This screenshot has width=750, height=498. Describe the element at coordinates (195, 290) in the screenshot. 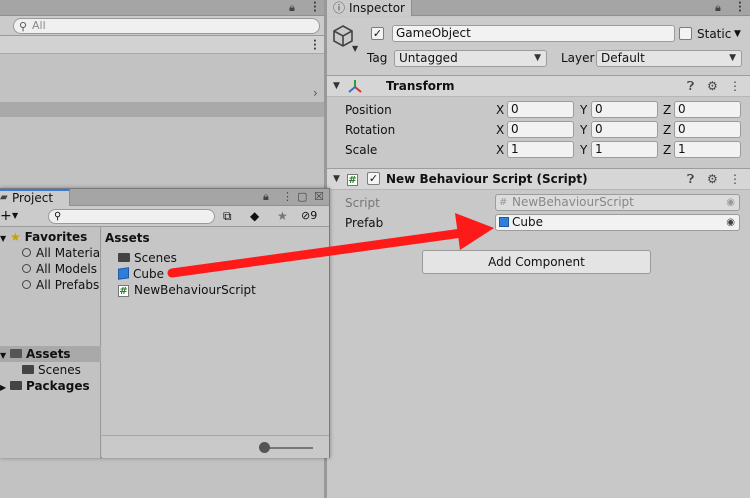

I see `asset-item-label: NewBehaviourScript` at that location.